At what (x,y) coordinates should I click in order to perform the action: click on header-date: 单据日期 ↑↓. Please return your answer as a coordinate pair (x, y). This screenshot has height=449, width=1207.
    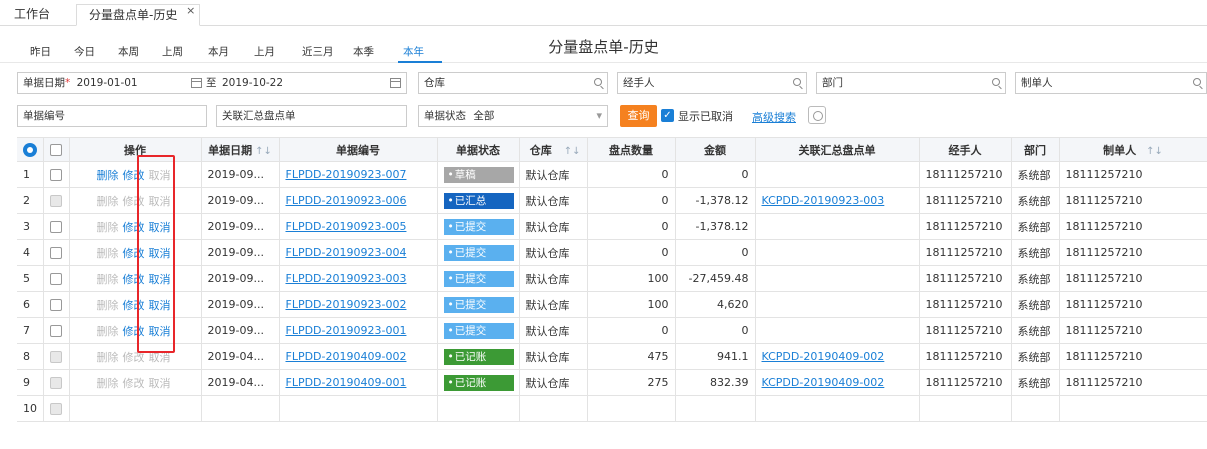
    Looking at the image, I should click on (240, 149).